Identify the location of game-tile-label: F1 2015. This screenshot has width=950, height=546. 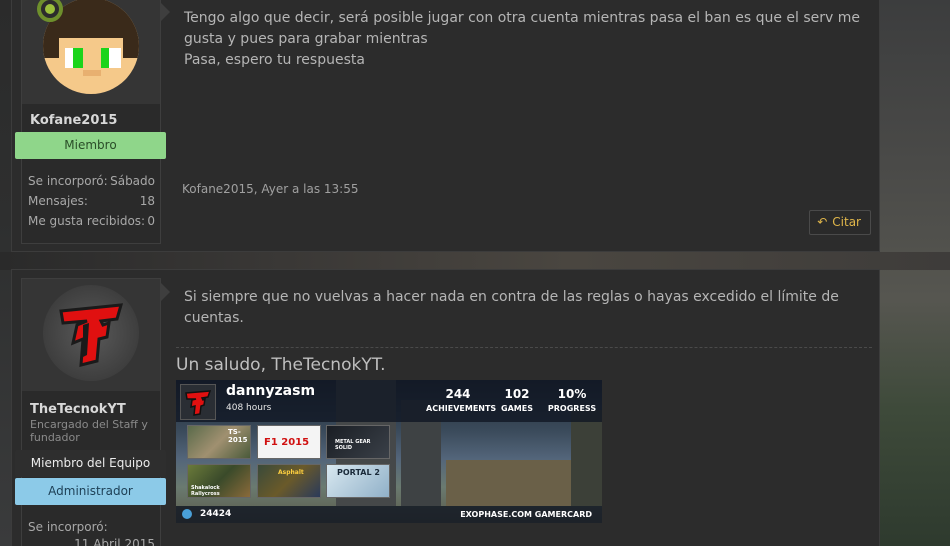
(287, 442).